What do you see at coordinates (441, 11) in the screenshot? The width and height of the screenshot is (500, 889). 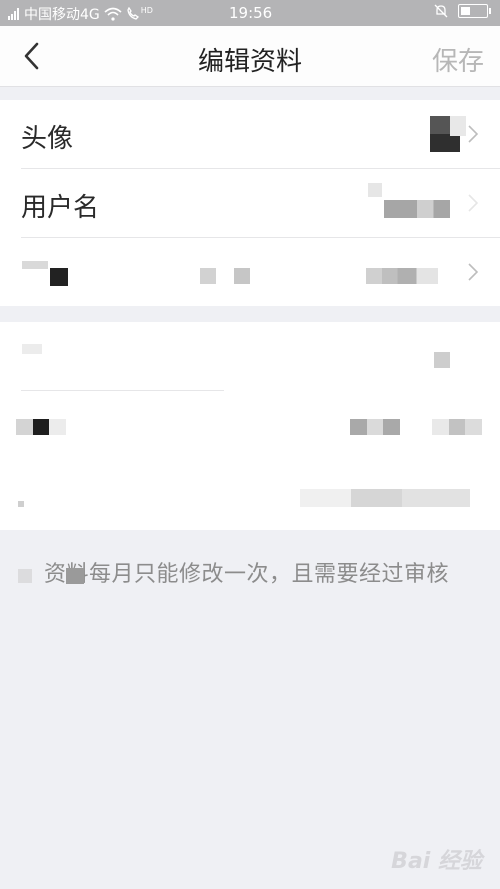 I see `mute-bell-icon` at bounding box center [441, 11].